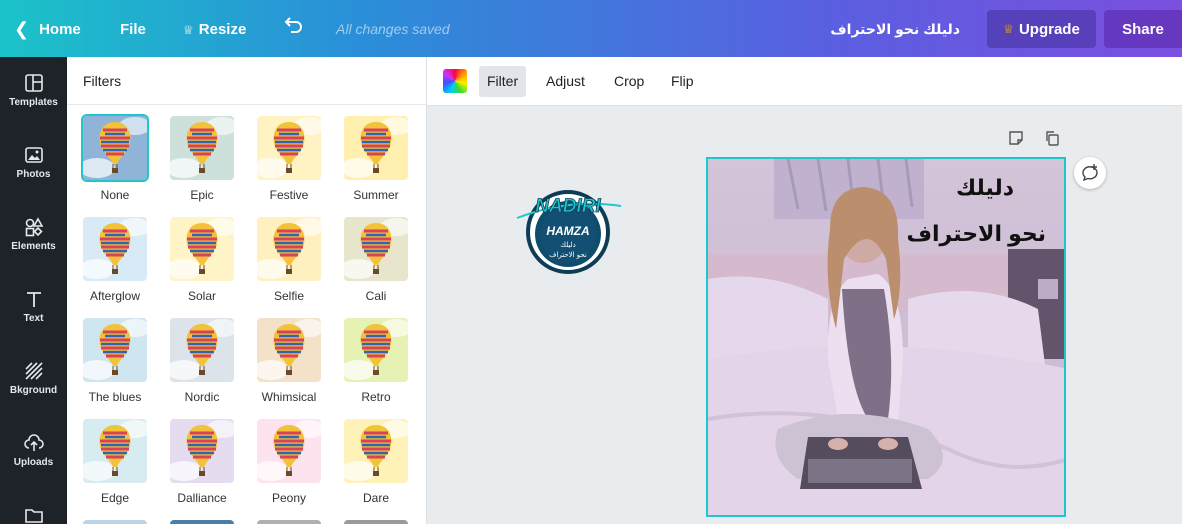 The image size is (1182, 524). I want to click on filter-label: None, so click(115, 195).